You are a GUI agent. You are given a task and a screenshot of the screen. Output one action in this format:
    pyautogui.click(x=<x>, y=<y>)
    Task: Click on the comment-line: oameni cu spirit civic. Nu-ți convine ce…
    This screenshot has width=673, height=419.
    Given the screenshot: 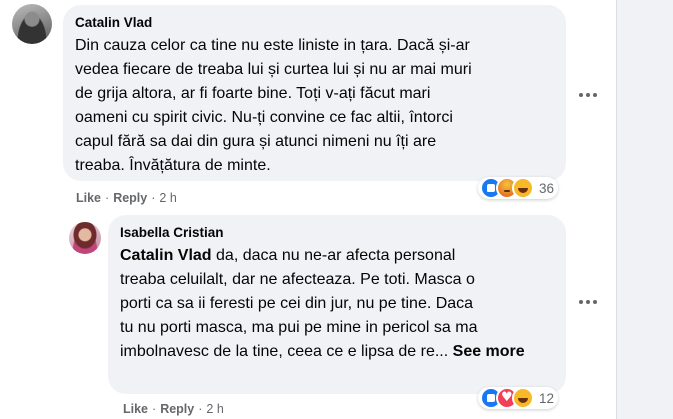 What is the action you would take?
    pyautogui.click(x=264, y=117)
    